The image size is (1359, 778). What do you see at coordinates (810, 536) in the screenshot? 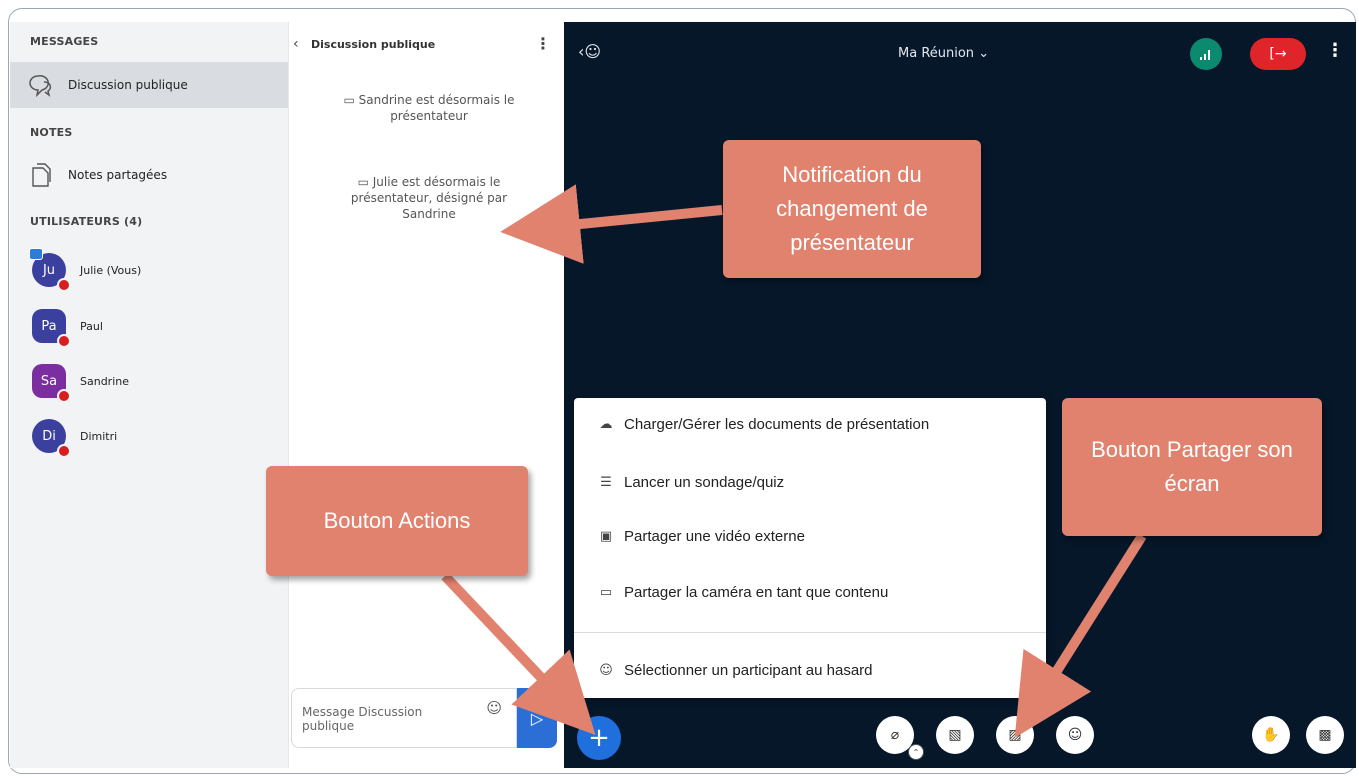
I see `menu-item-share-external-video: ▣ Partager une vidéo externe` at bounding box center [810, 536].